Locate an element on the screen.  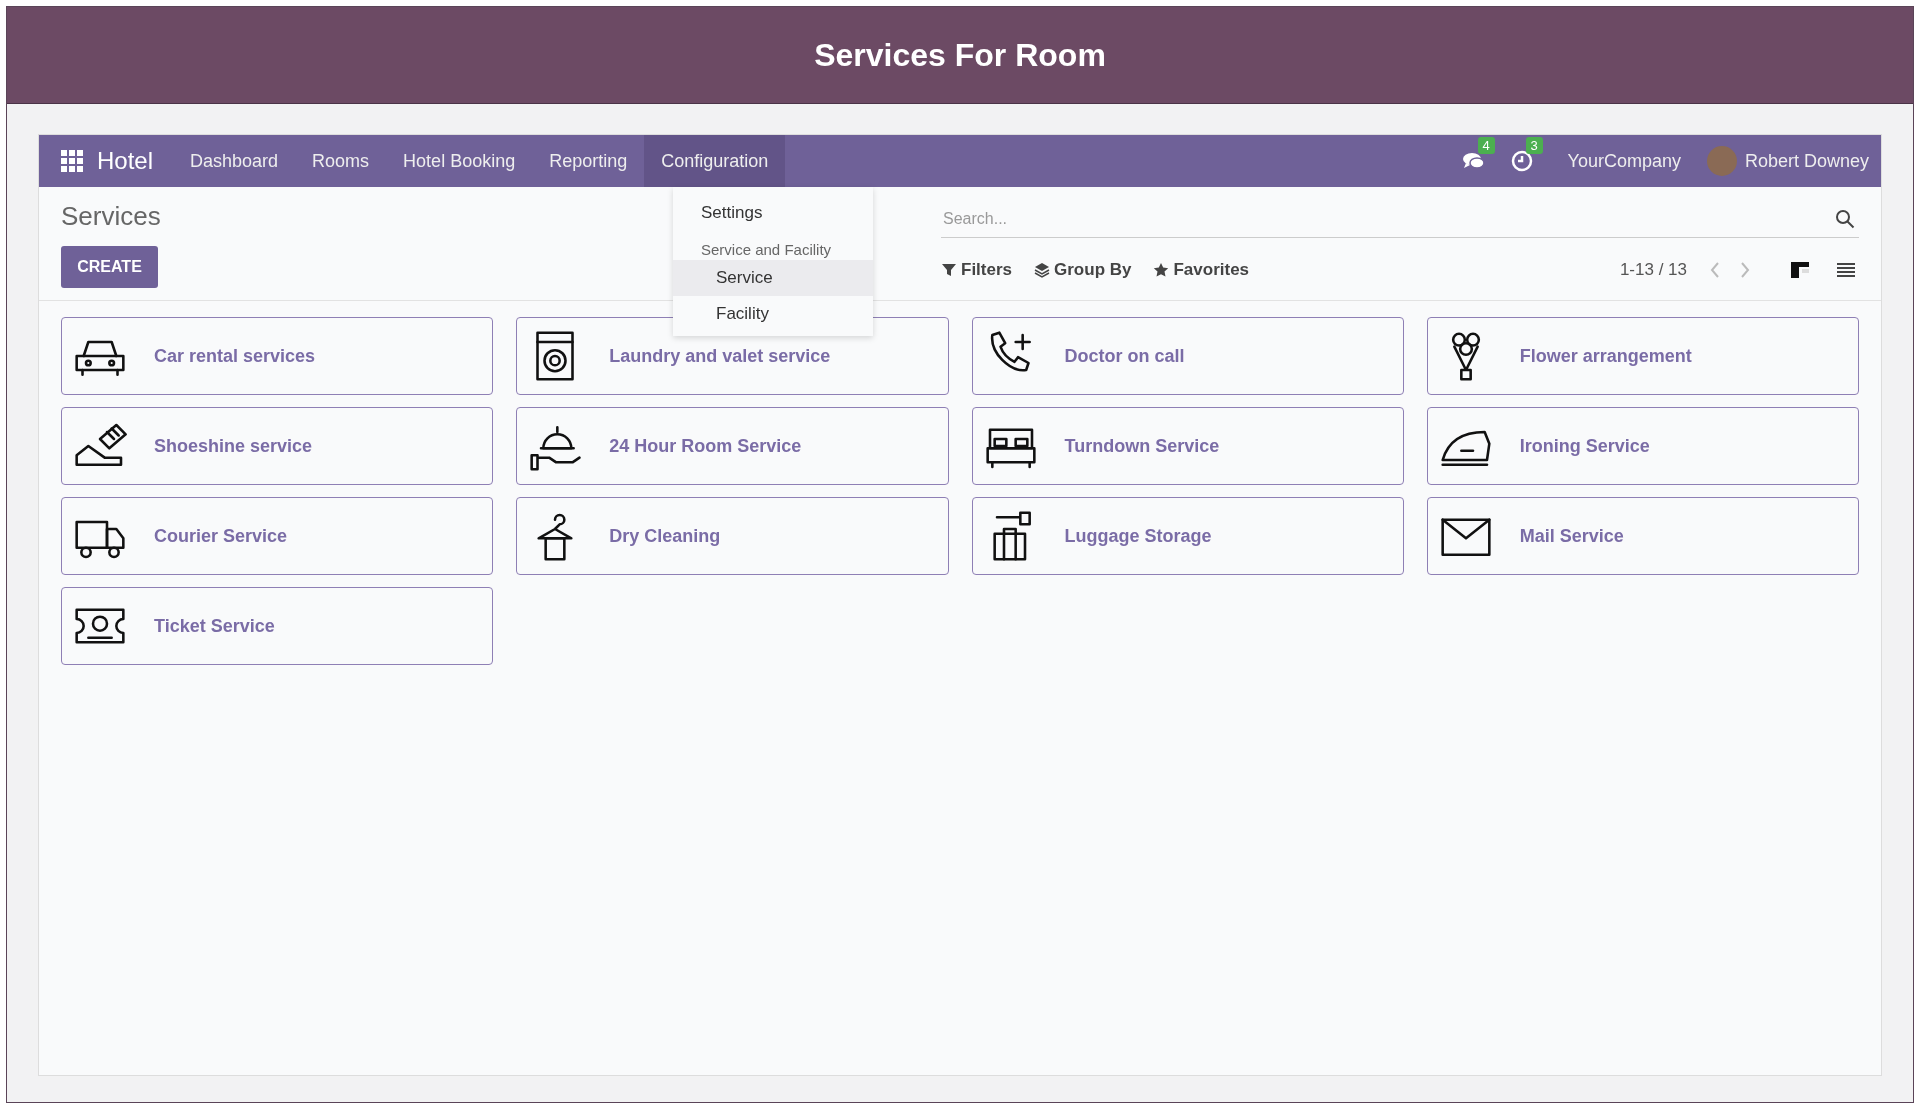
activity-count-badge: 3 is located at coordinates (1534, 145).